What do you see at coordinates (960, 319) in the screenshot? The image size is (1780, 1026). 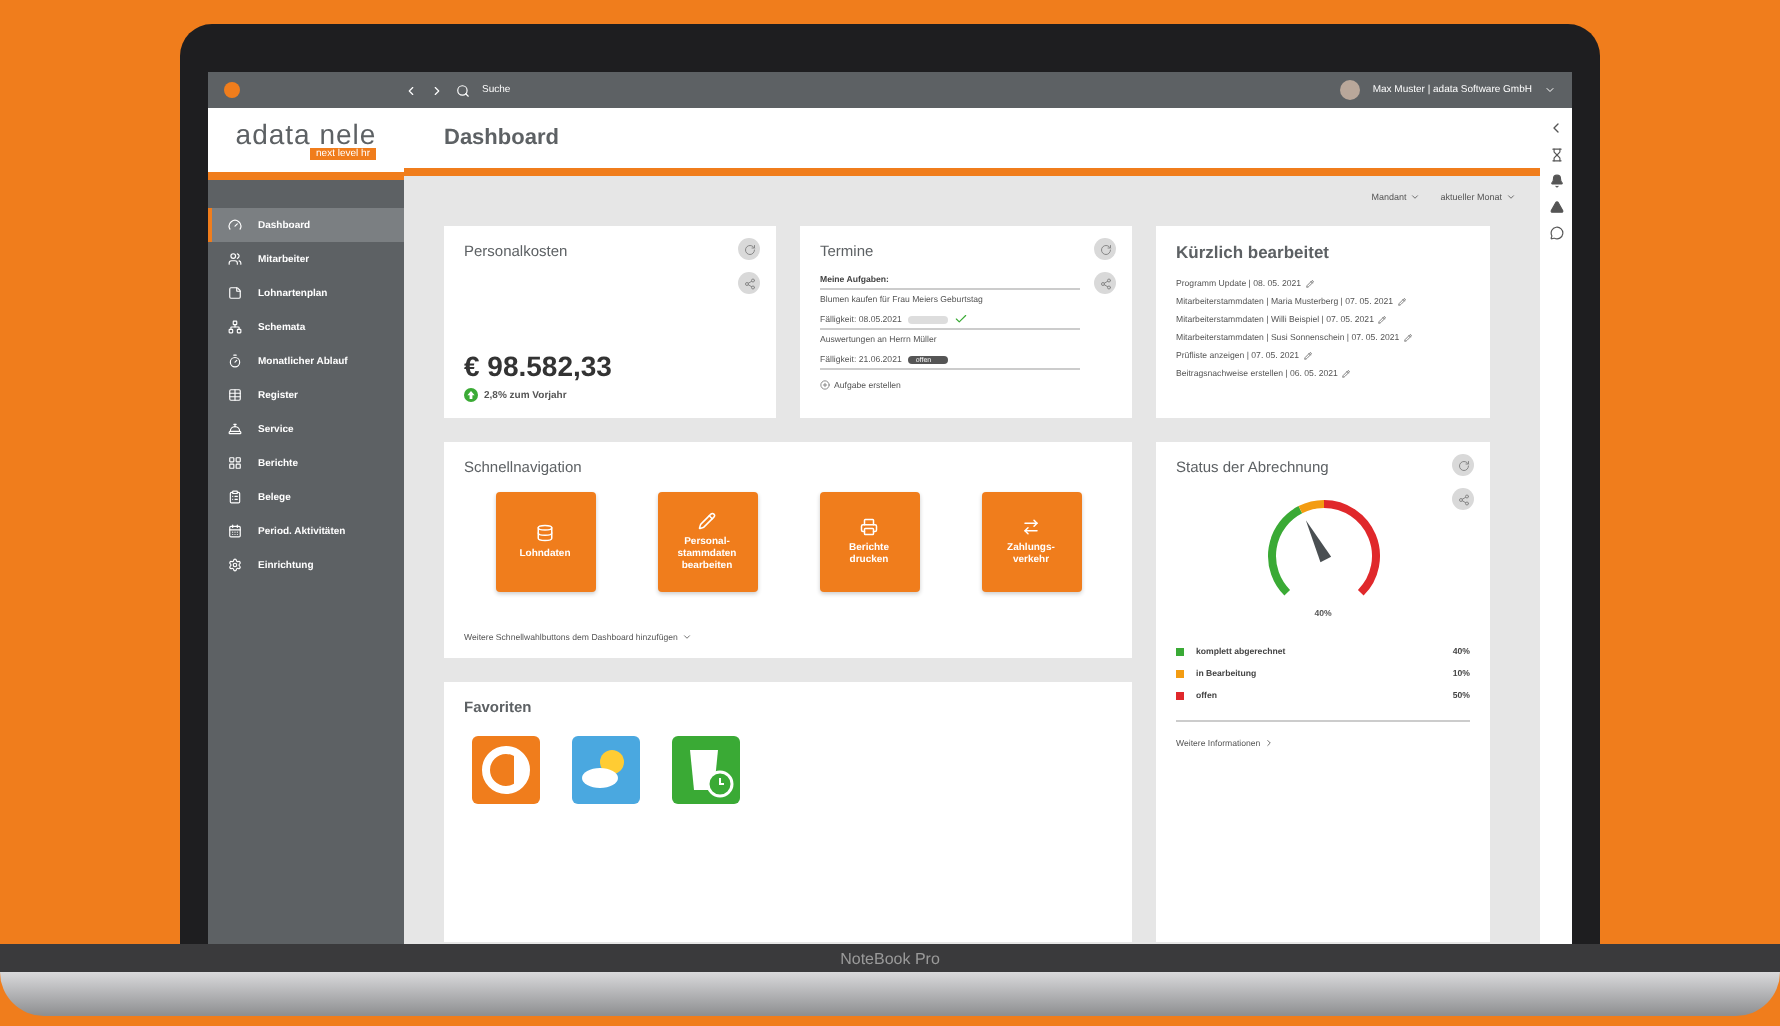 I see `check-icon` at bounding box center [960, 319].